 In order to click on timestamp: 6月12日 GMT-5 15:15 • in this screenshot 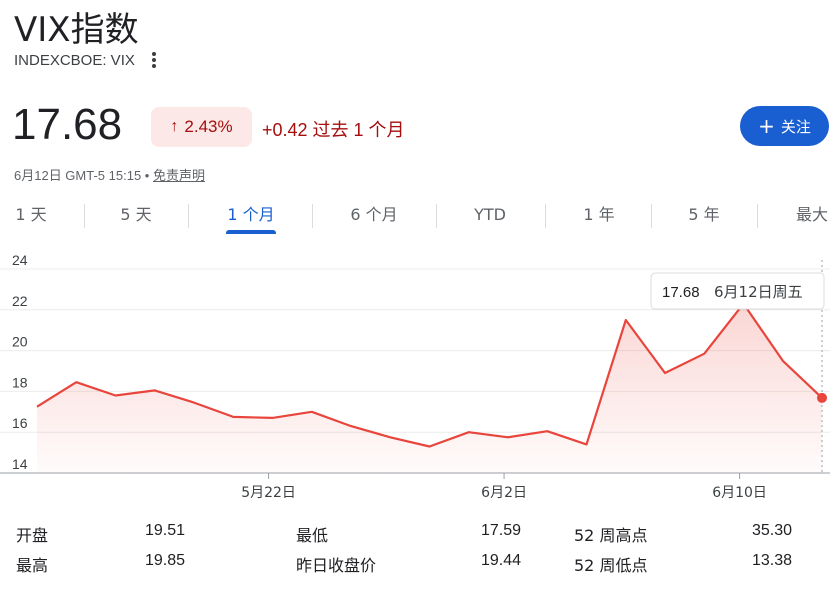, I will do `click(83, 175)`.